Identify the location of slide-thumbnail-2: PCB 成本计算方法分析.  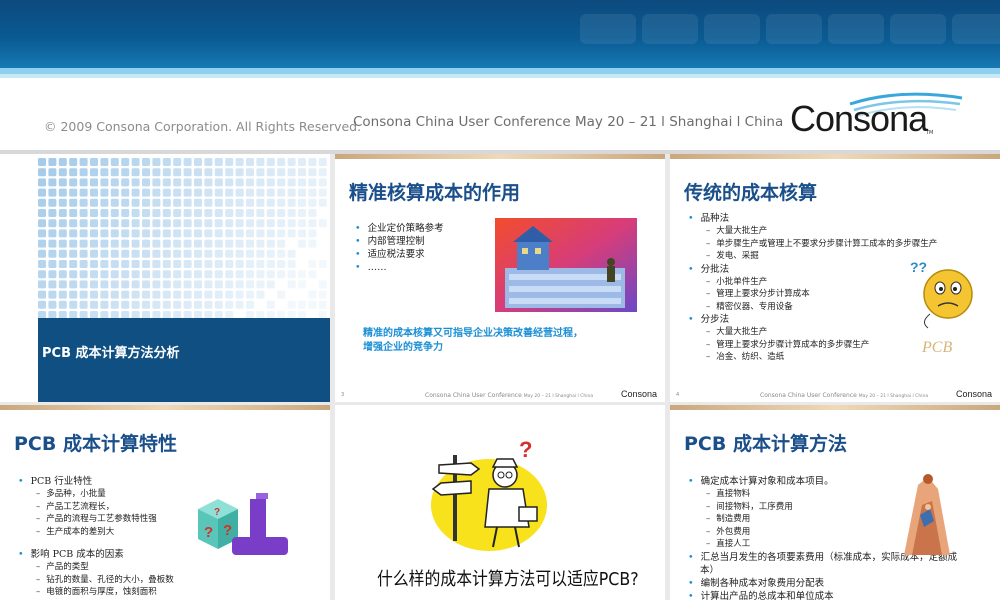
(165, 278).